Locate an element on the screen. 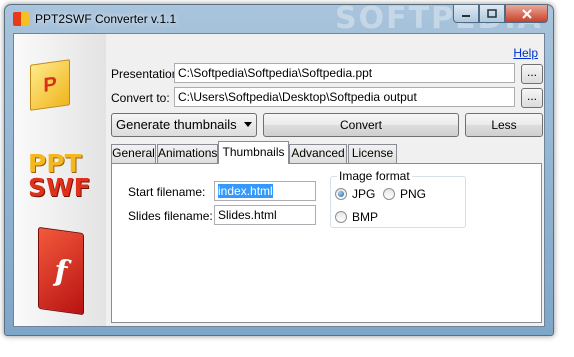 The height and width of the screenshot is (357, 574). app-icon is located at coordinates (21, 19).